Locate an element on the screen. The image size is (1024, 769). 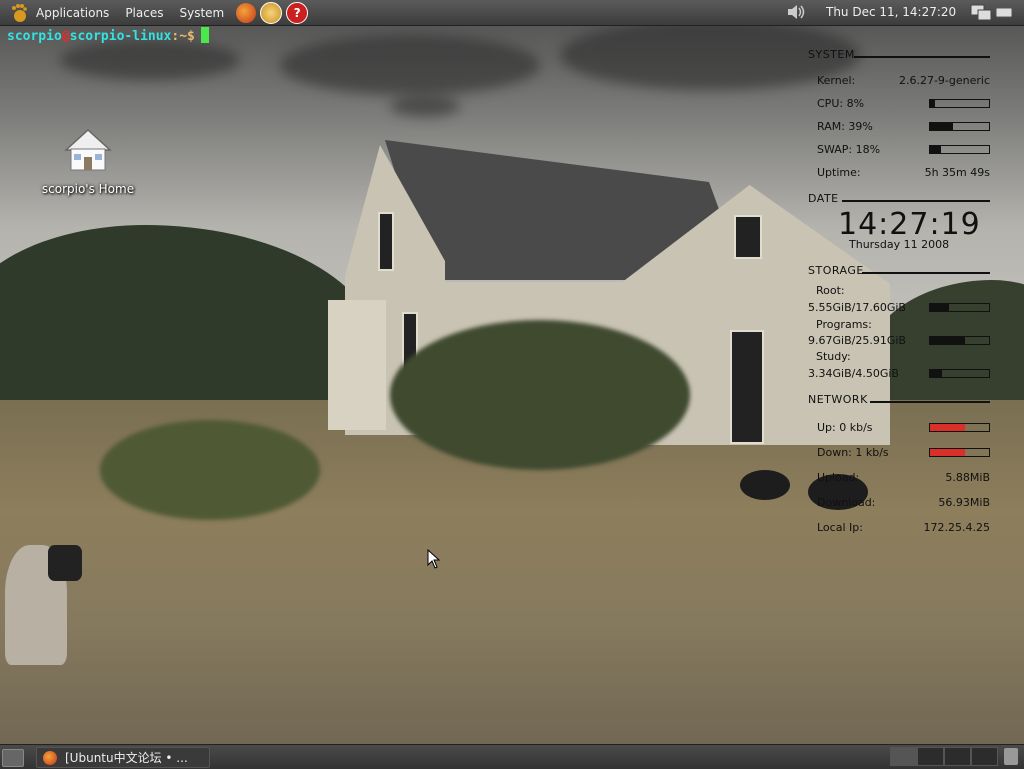
storage-heading-text: STORAGE is located at coordinates (836, 270).